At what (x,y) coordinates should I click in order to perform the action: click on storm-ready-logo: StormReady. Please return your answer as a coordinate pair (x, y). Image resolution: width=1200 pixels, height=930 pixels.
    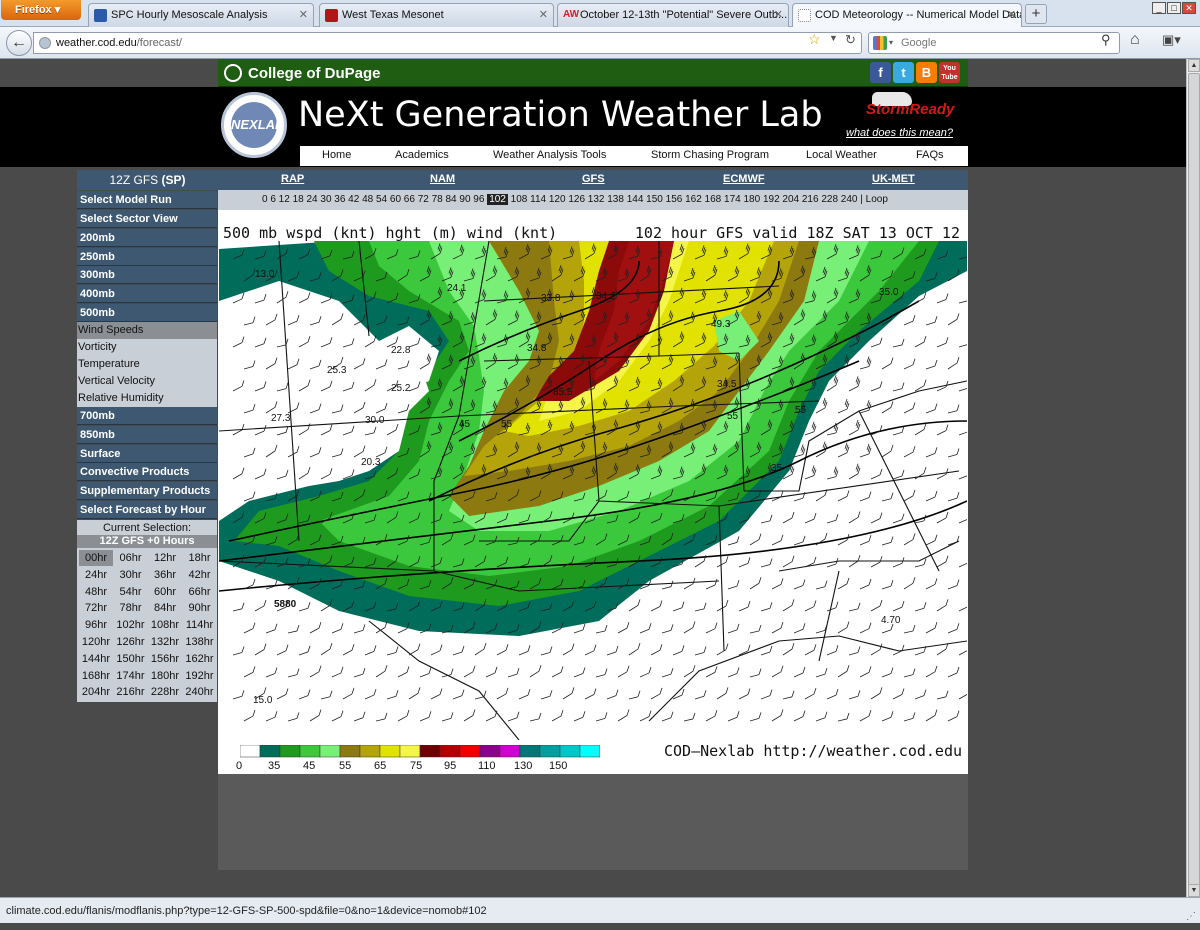
    Looking at the image, I should click on (910, 109).